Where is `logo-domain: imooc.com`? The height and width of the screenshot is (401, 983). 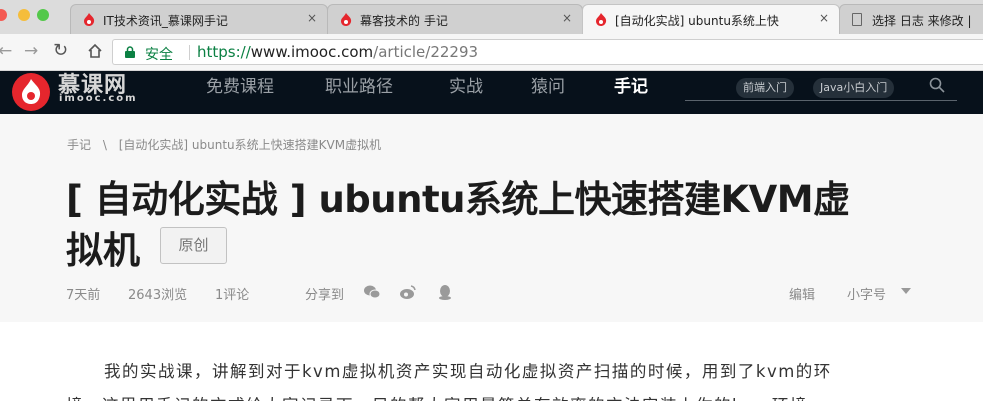
logo-domain: imooc.com is located at coordinates (98, 98).